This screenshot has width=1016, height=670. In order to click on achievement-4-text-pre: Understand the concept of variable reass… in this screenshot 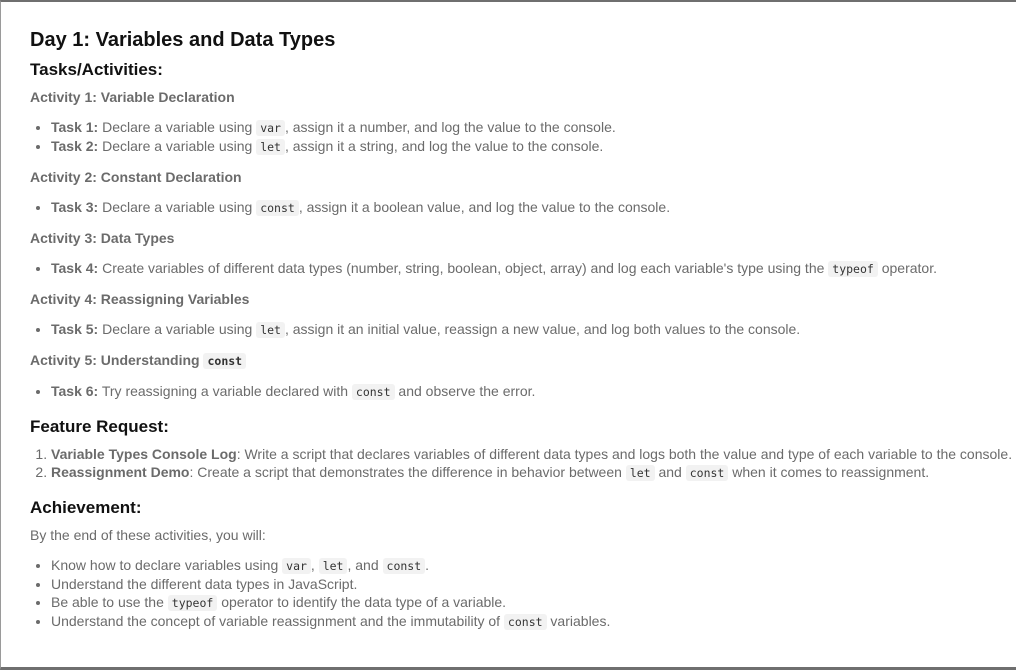, I will do `click(277, 621)`.